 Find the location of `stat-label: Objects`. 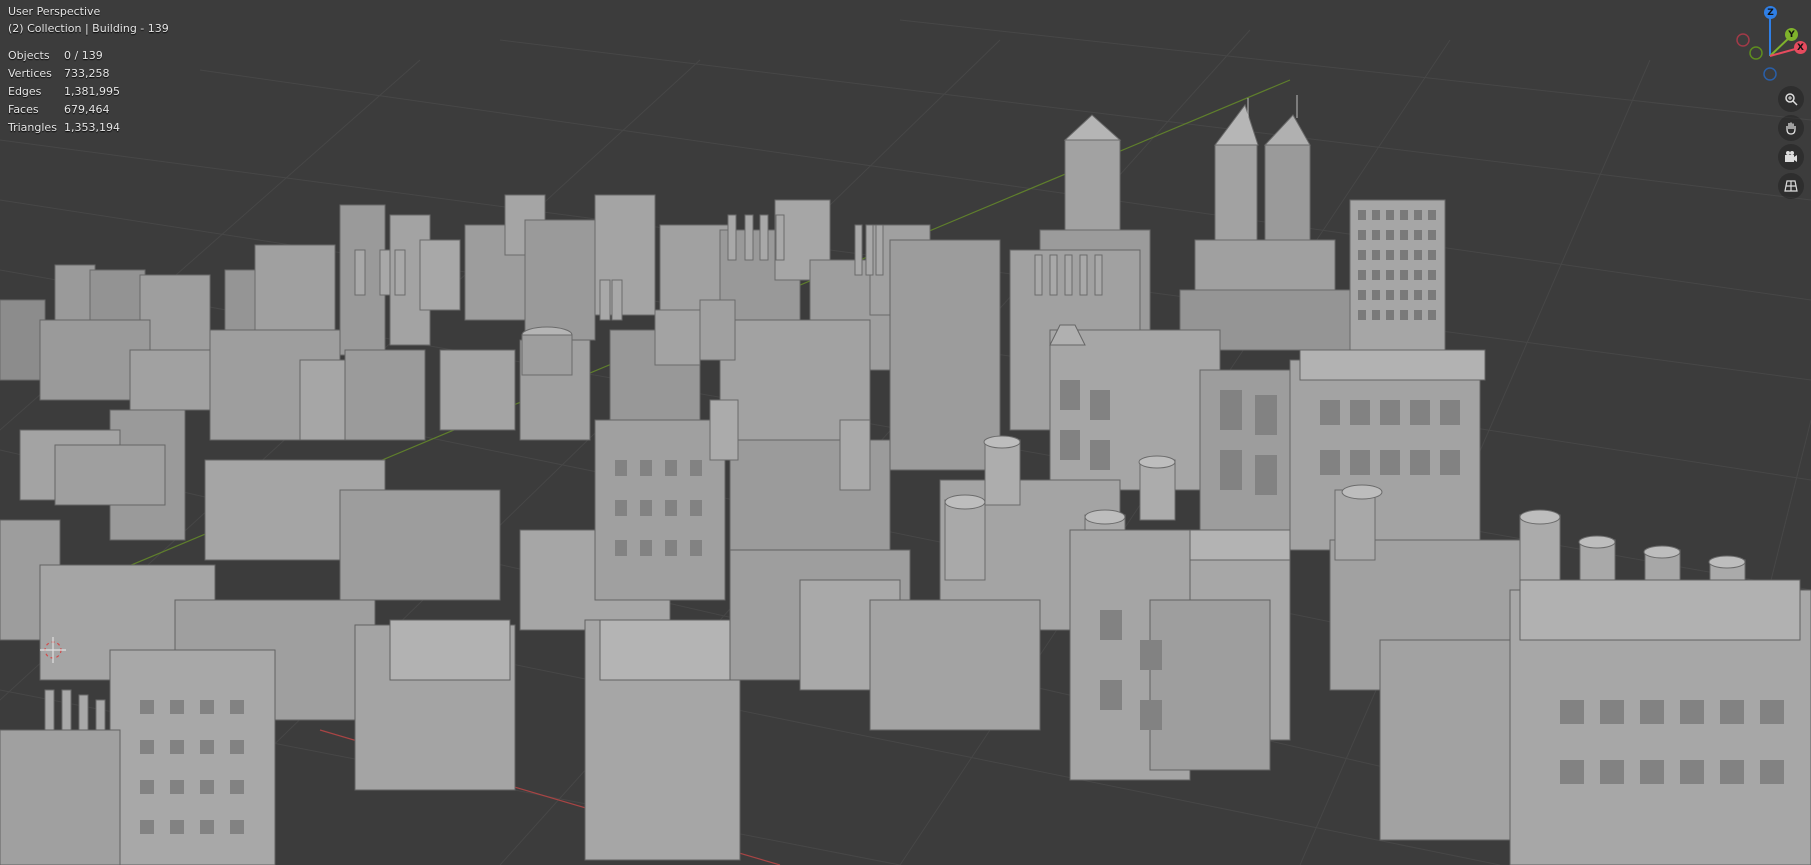

stat-label: Objects is located at coordinates (29, 55).